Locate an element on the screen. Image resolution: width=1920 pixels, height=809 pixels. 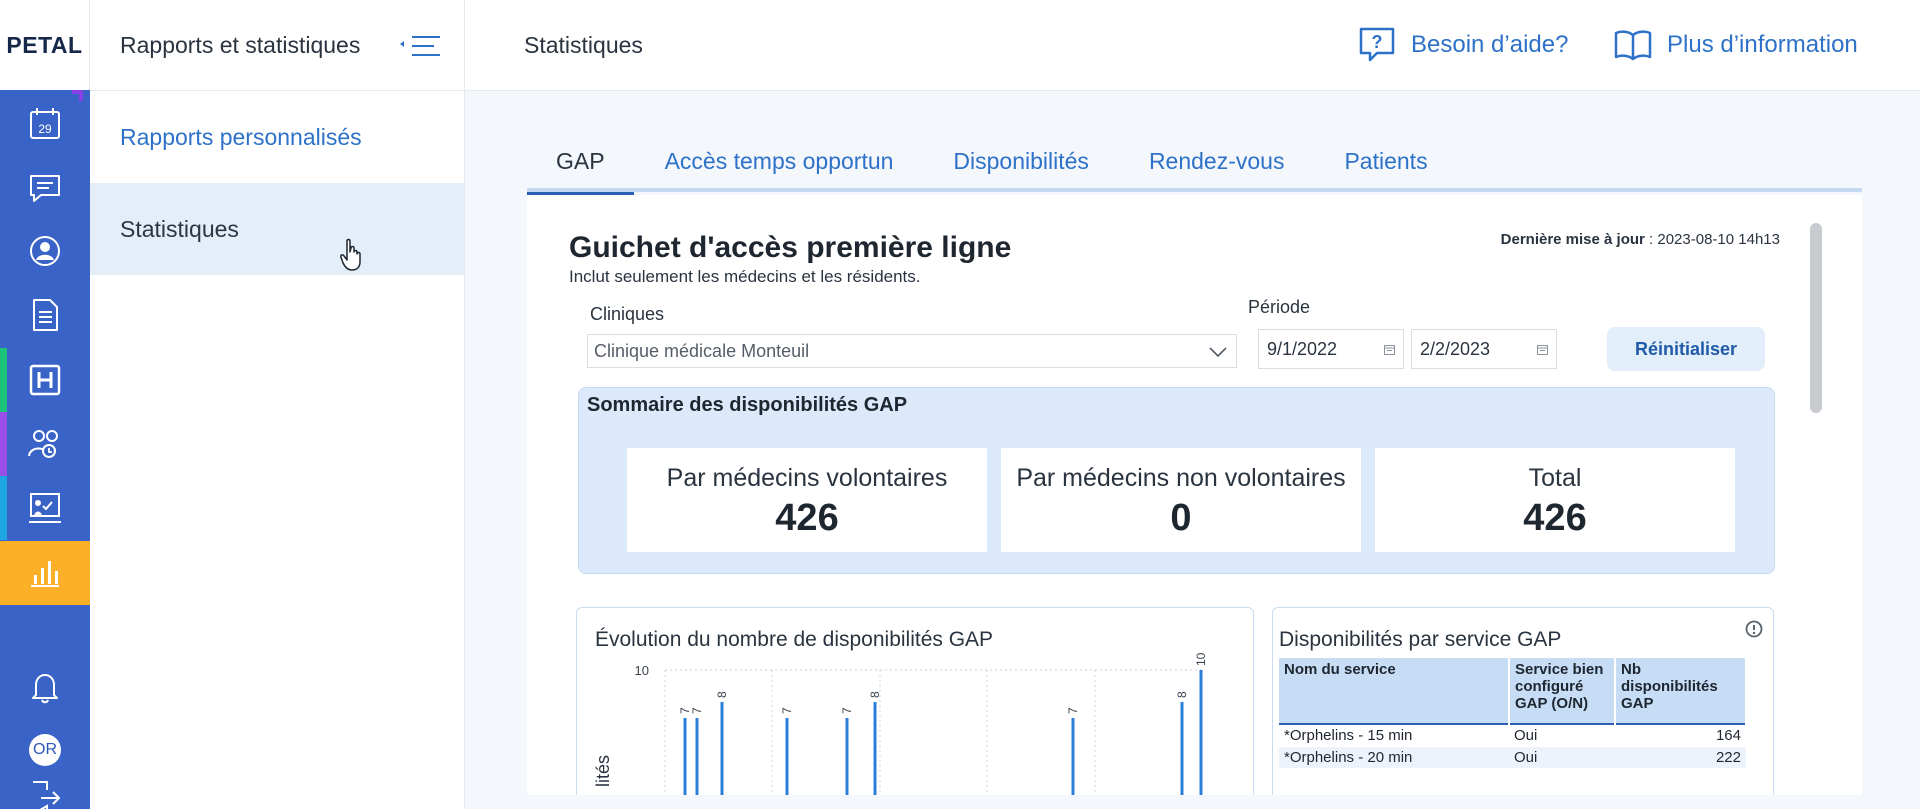
stat-non-voluntary: Par médecins non volontaires 0 is located at coordinates (1181, 500).